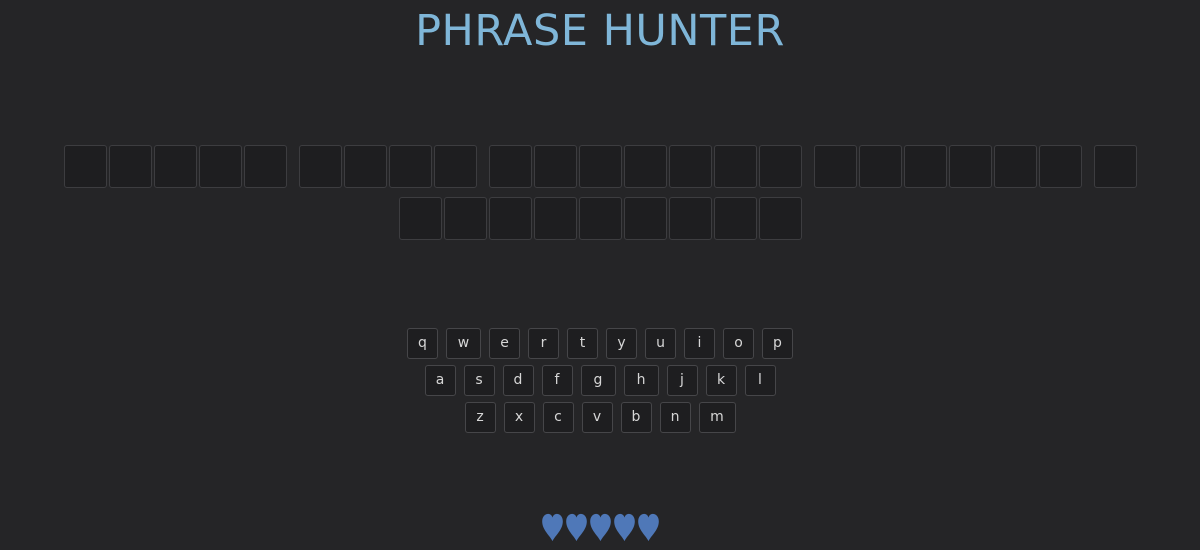 The width and height of the screenshot is (1200, 550). Describe the element at coordinates (422, 343) in the screenshot. I see `key-q: q` at that location.